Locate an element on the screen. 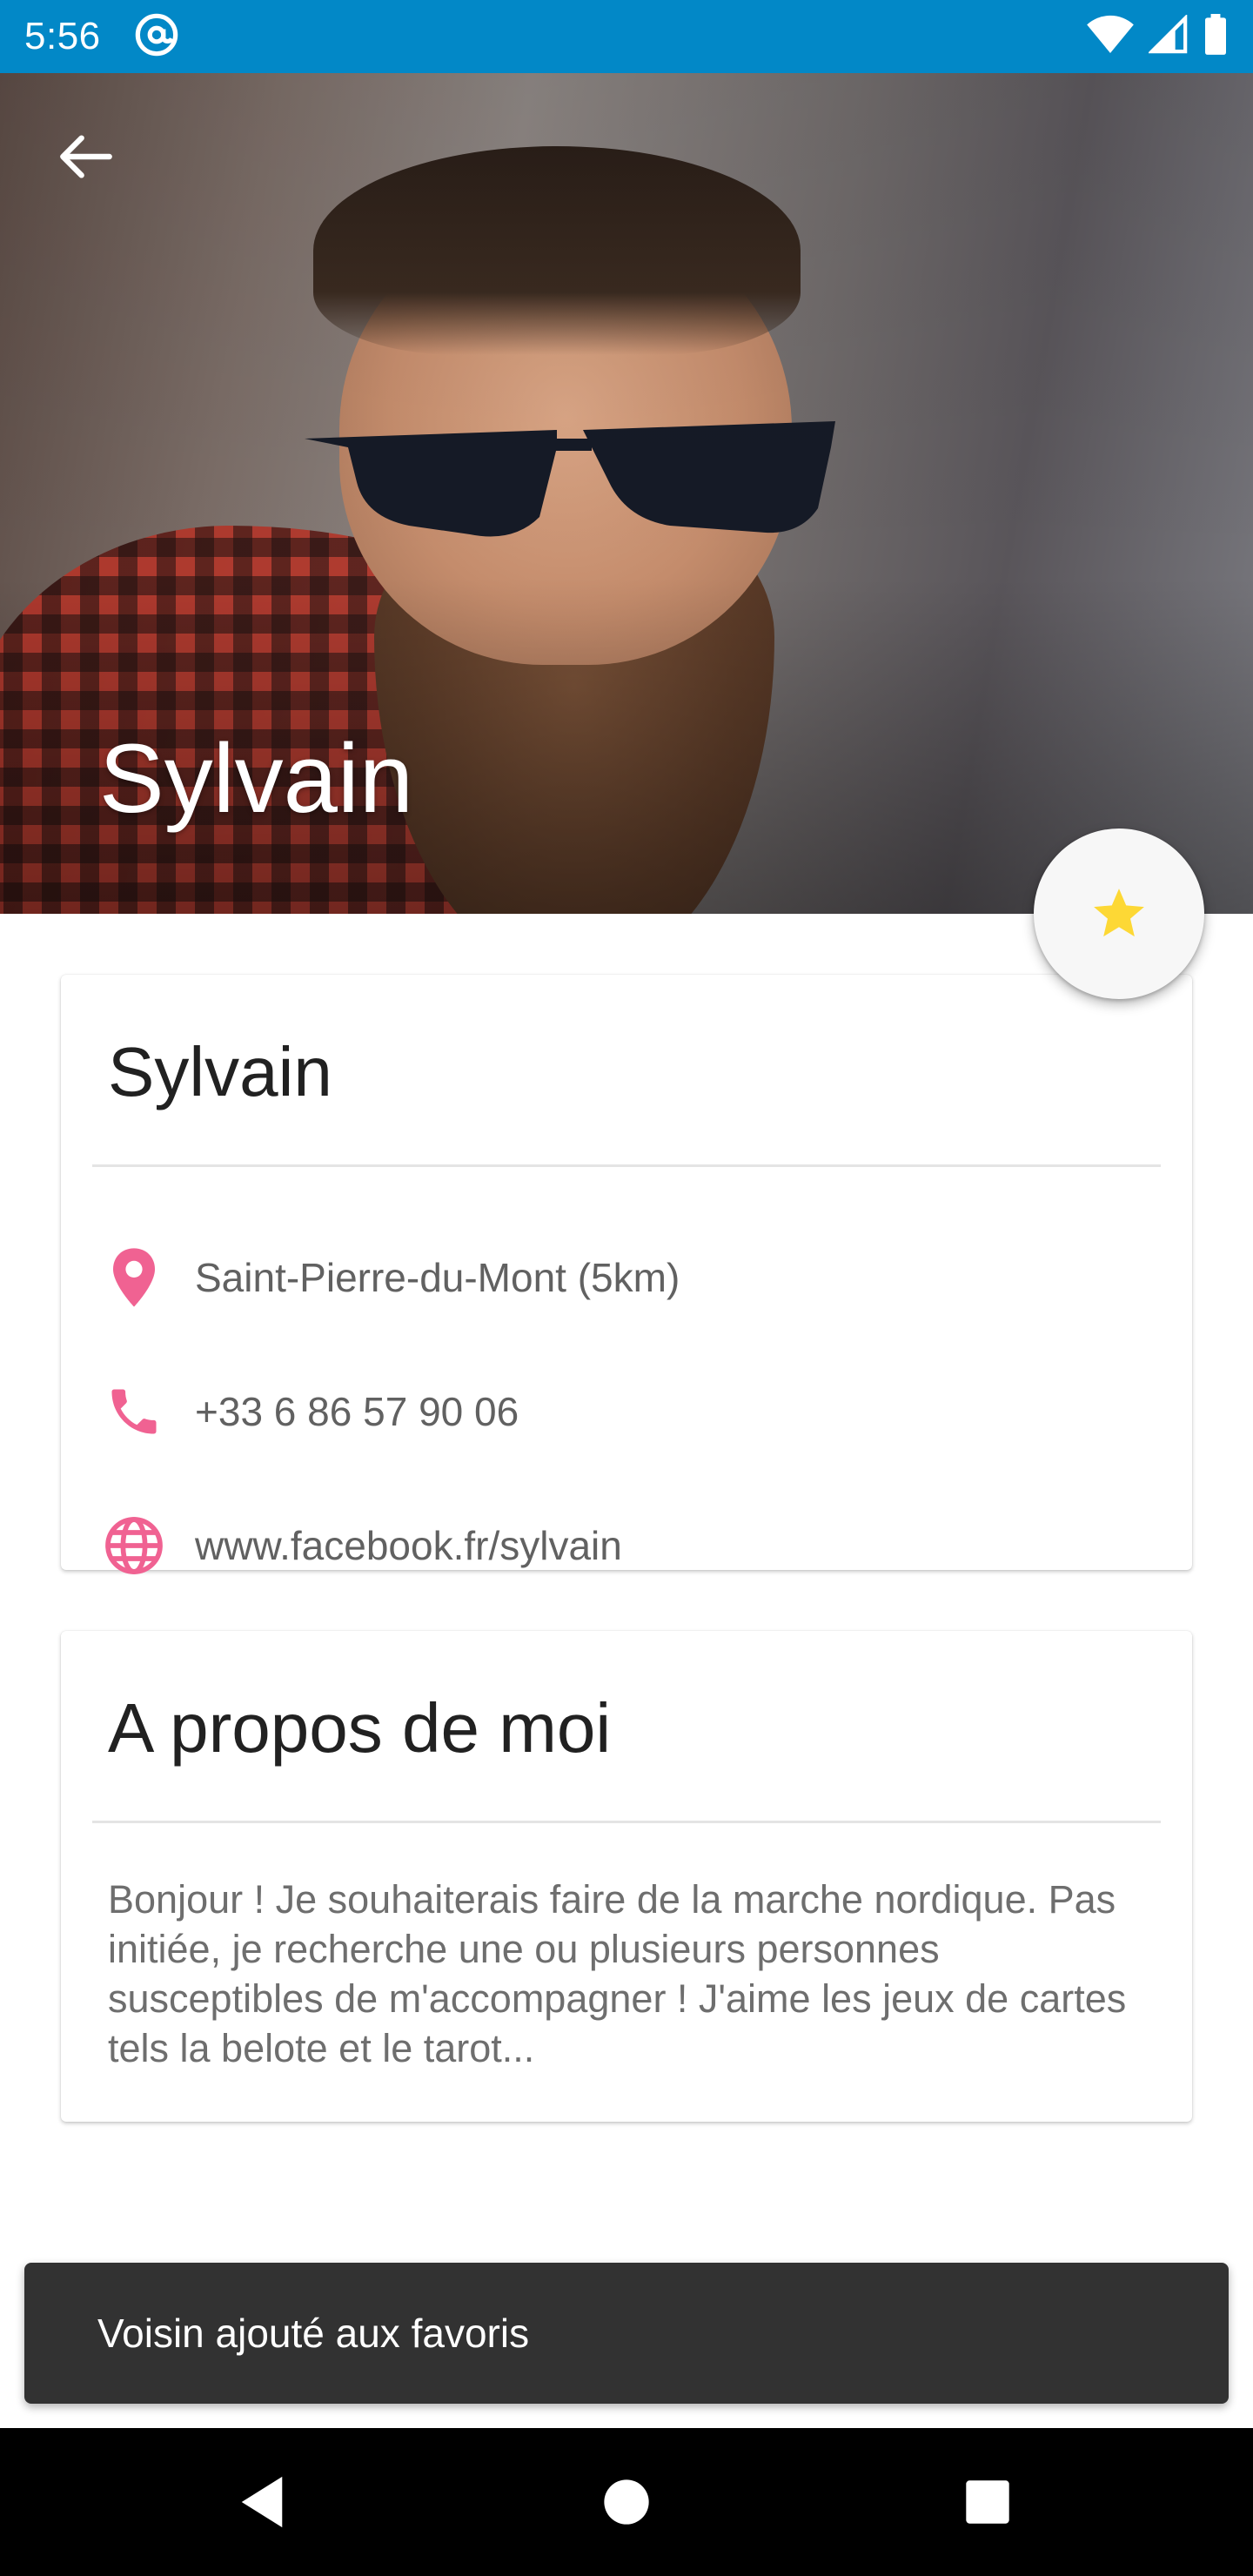 The height and width of the screenshot is (2576, 1253). info-row-website: www.facebook.fr/sylvain is located at coordinates (626, 1546).